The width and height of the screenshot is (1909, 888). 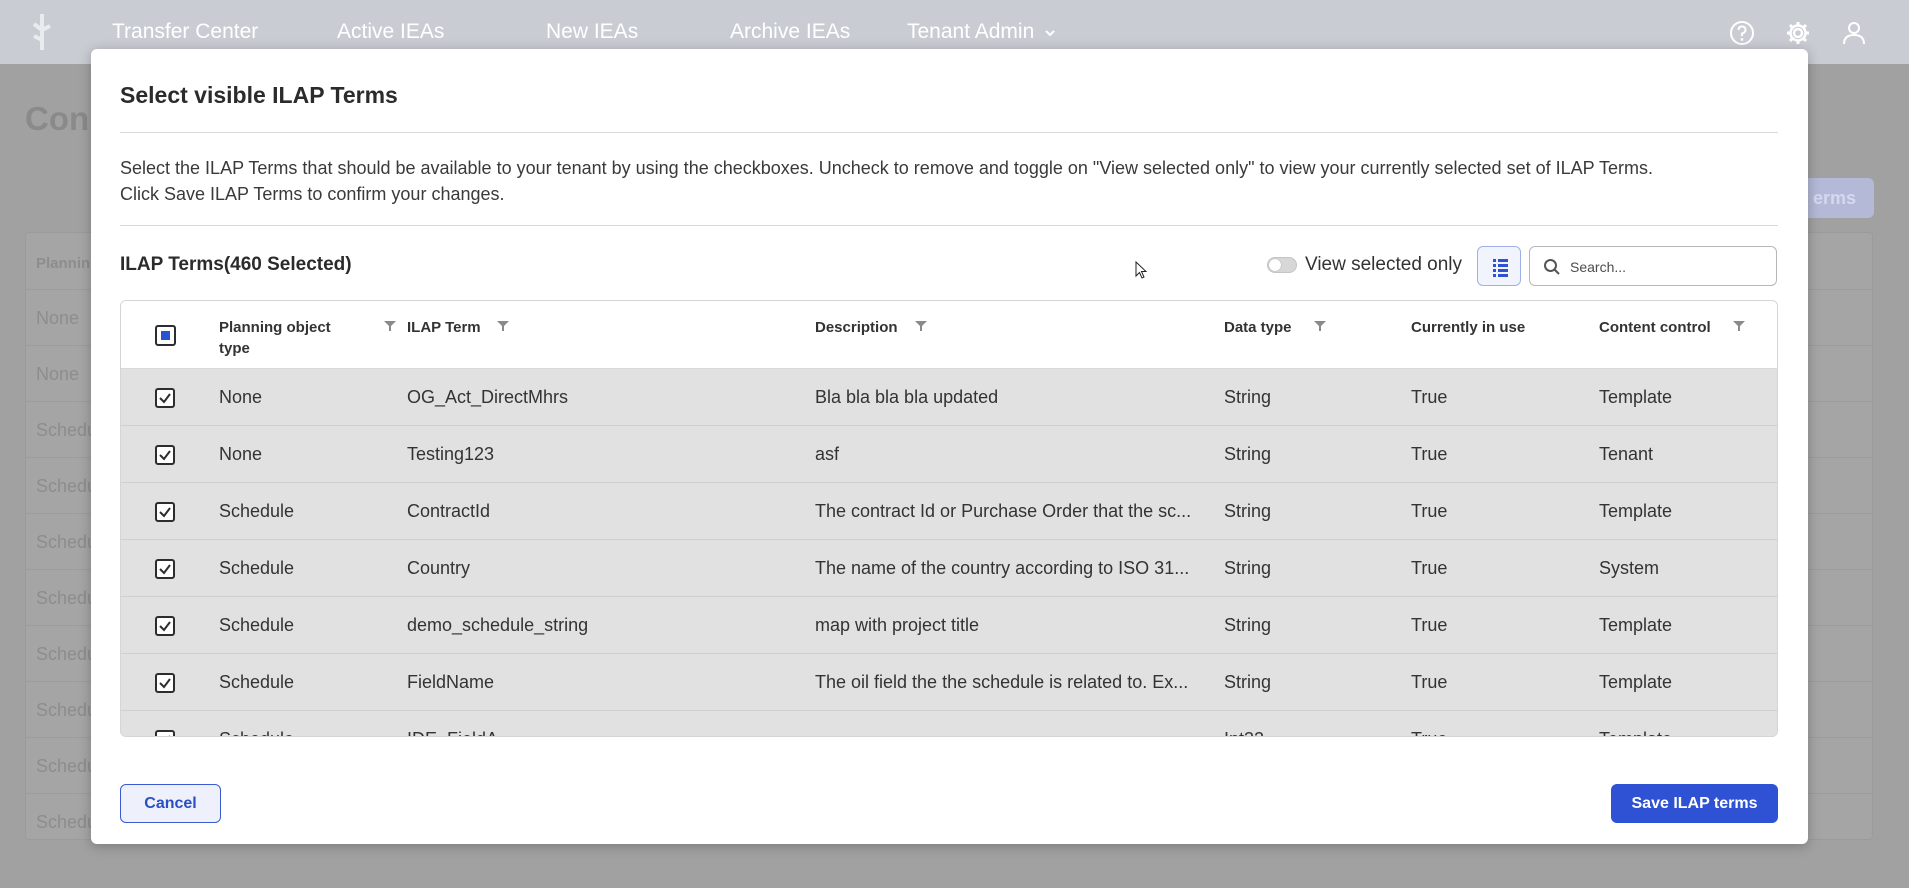 What do you see at coordinates (57, 118) in the screenshot?
I see `background-page-title: Con` at bounding box center [57, 118].